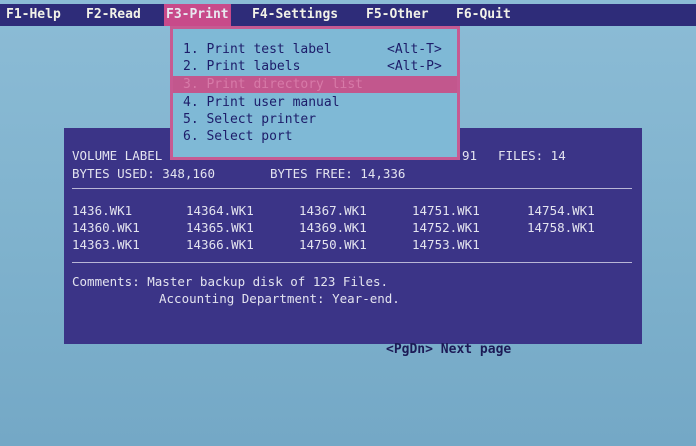 This screenshot has height=446, width=696. What do you see at coordinates (448, 349) in the screenshot?
I see `next-page-hint: <PgDn> Next page` at bounding box center [448, 349].